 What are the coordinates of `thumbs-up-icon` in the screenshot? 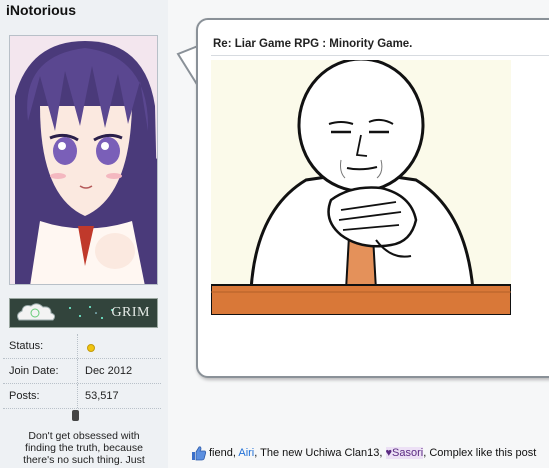 It's located at (198, 453).